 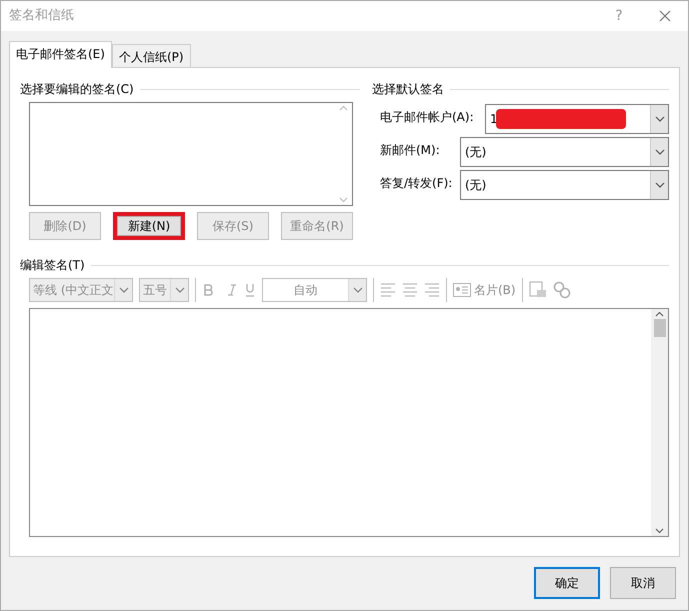 What do you see at coordinates (151, 55) in the screenshot?
I see `tab: 个人信纸(P)` at bounding box center [151, 55].